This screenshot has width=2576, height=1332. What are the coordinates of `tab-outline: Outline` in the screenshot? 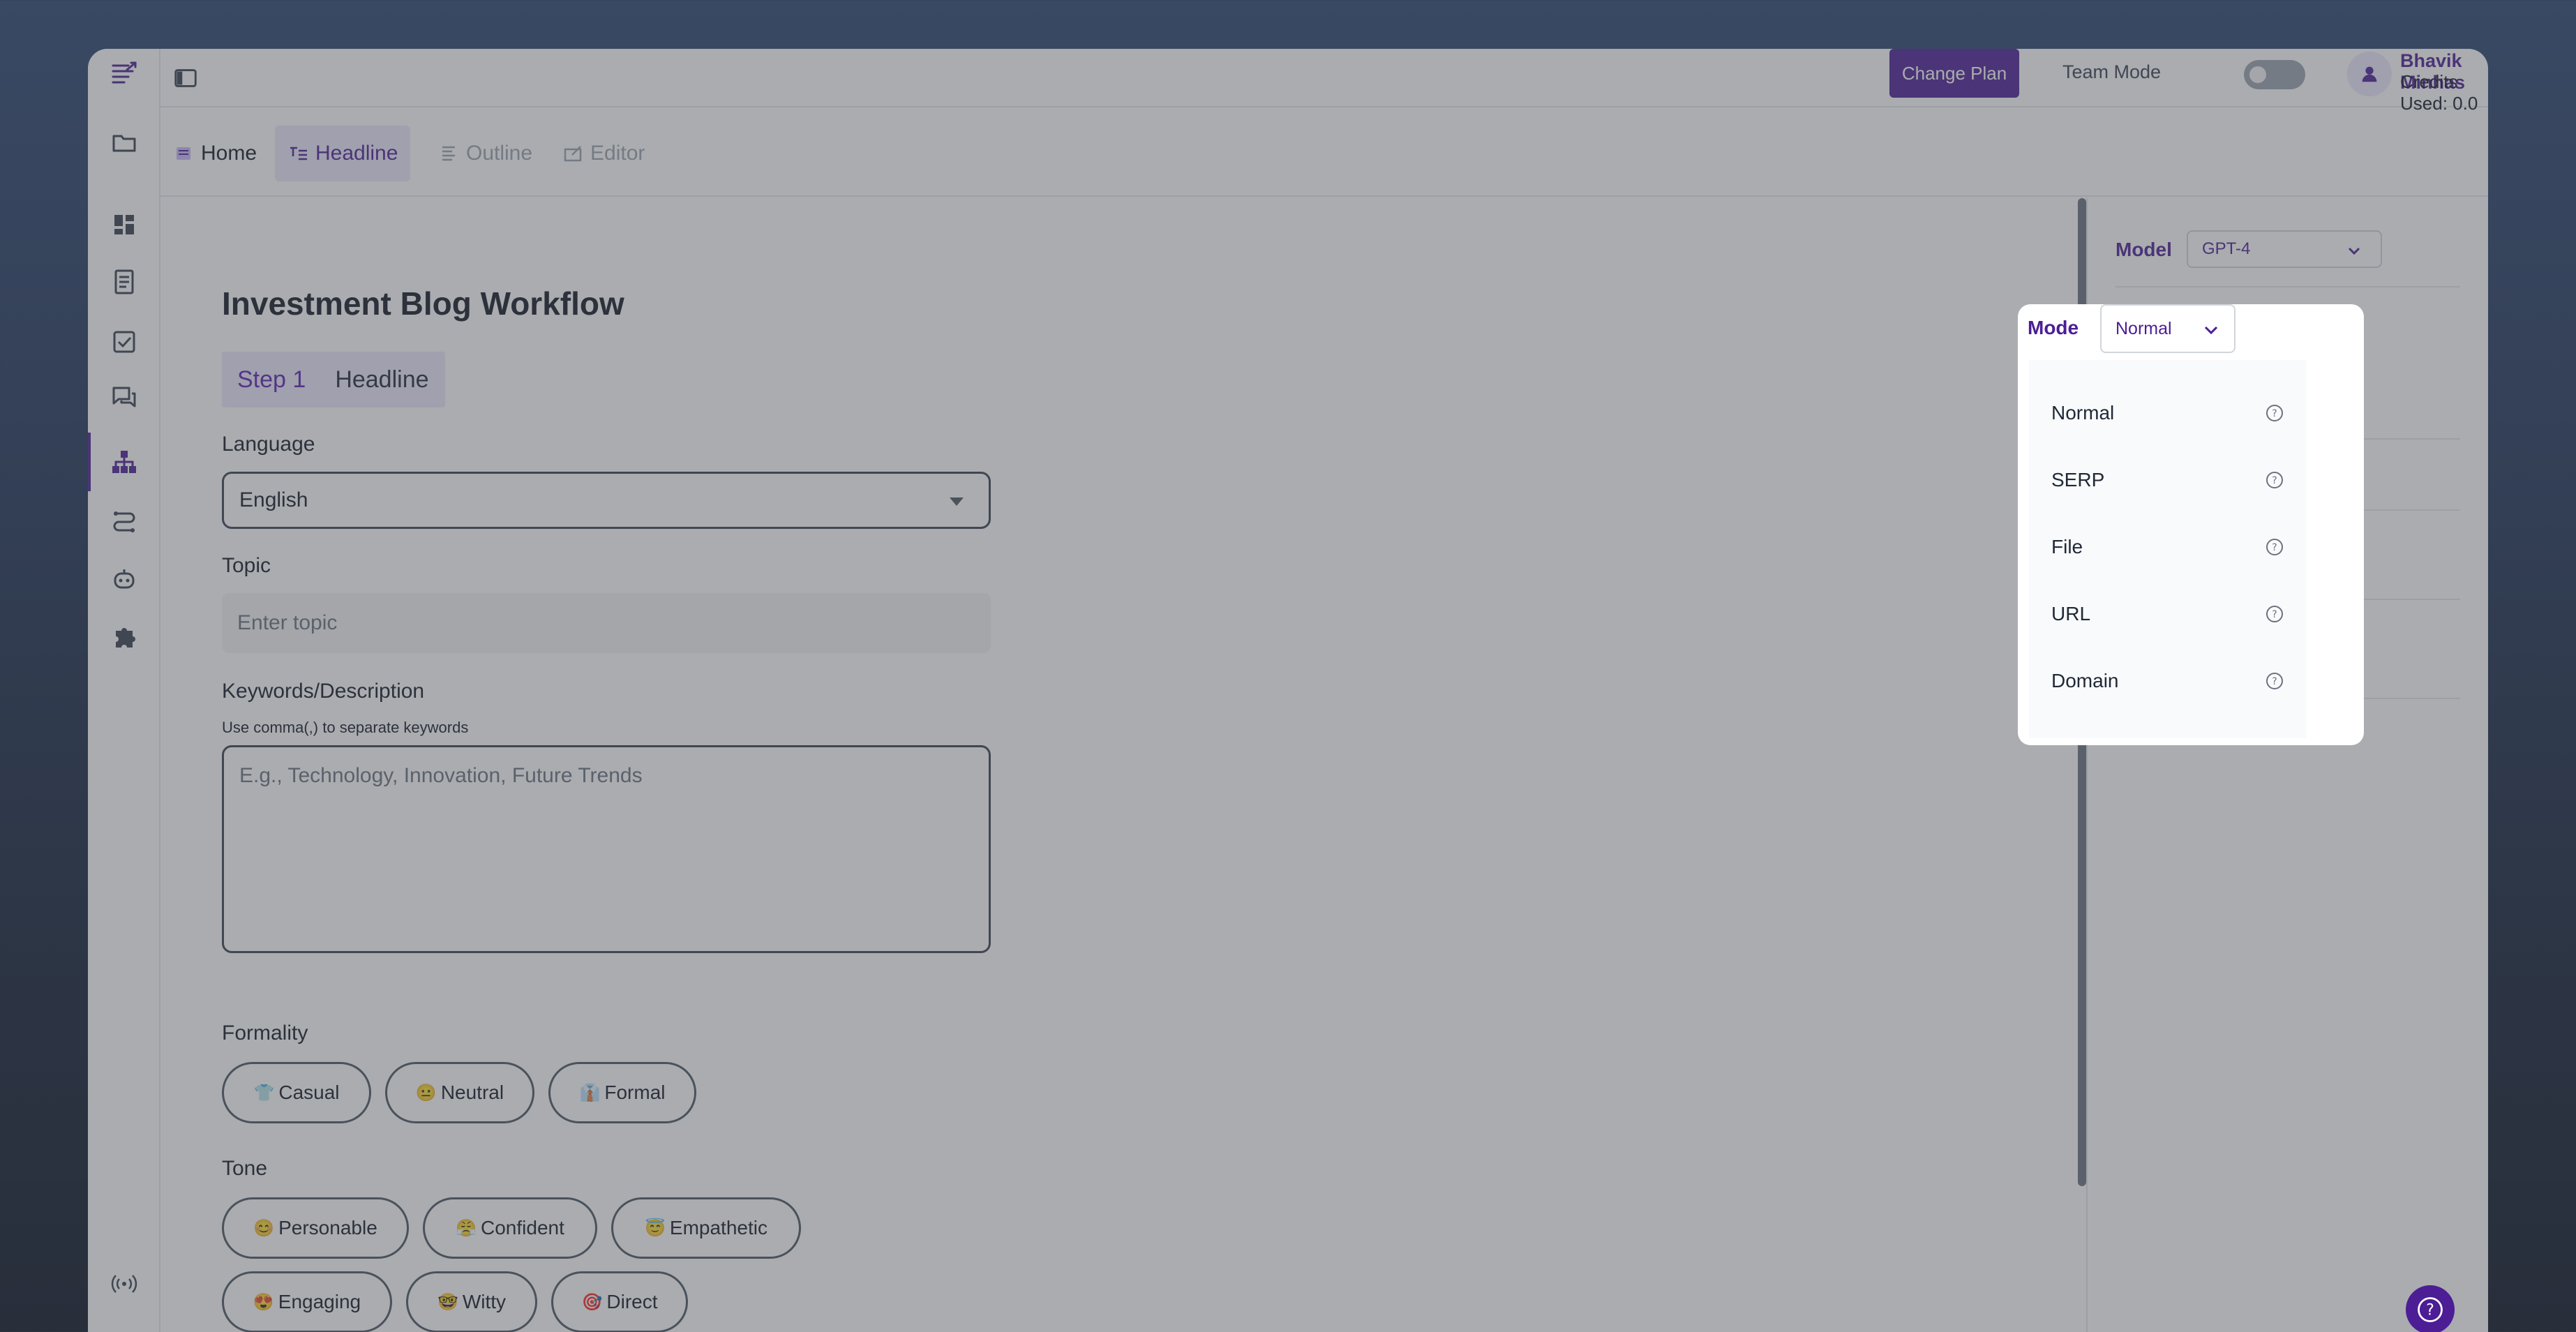 It's located at (485, 154).